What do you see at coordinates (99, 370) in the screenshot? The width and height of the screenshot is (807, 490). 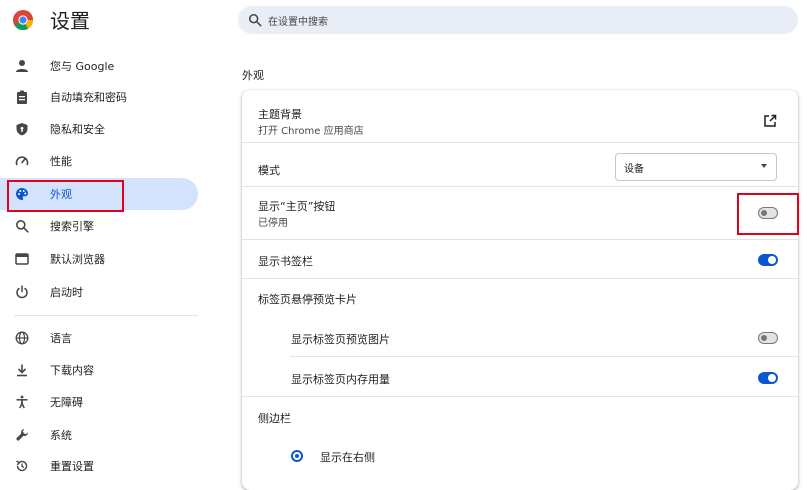 I see `sidebar-item-downloads: 下载内容` at bounding box center [99, 370].